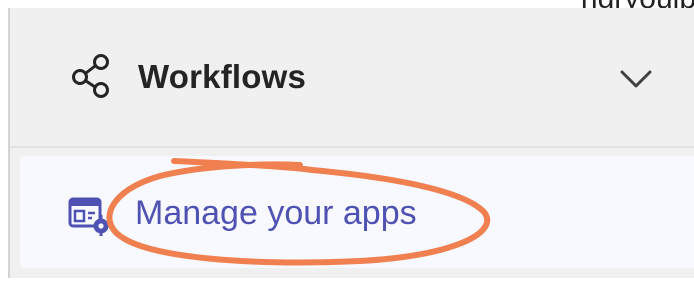 The image size is (694, 282). What do you see at coordinates (636, 79) in the screenshot?
I see `chevron-down-icon` at bounding box center [636, 79].